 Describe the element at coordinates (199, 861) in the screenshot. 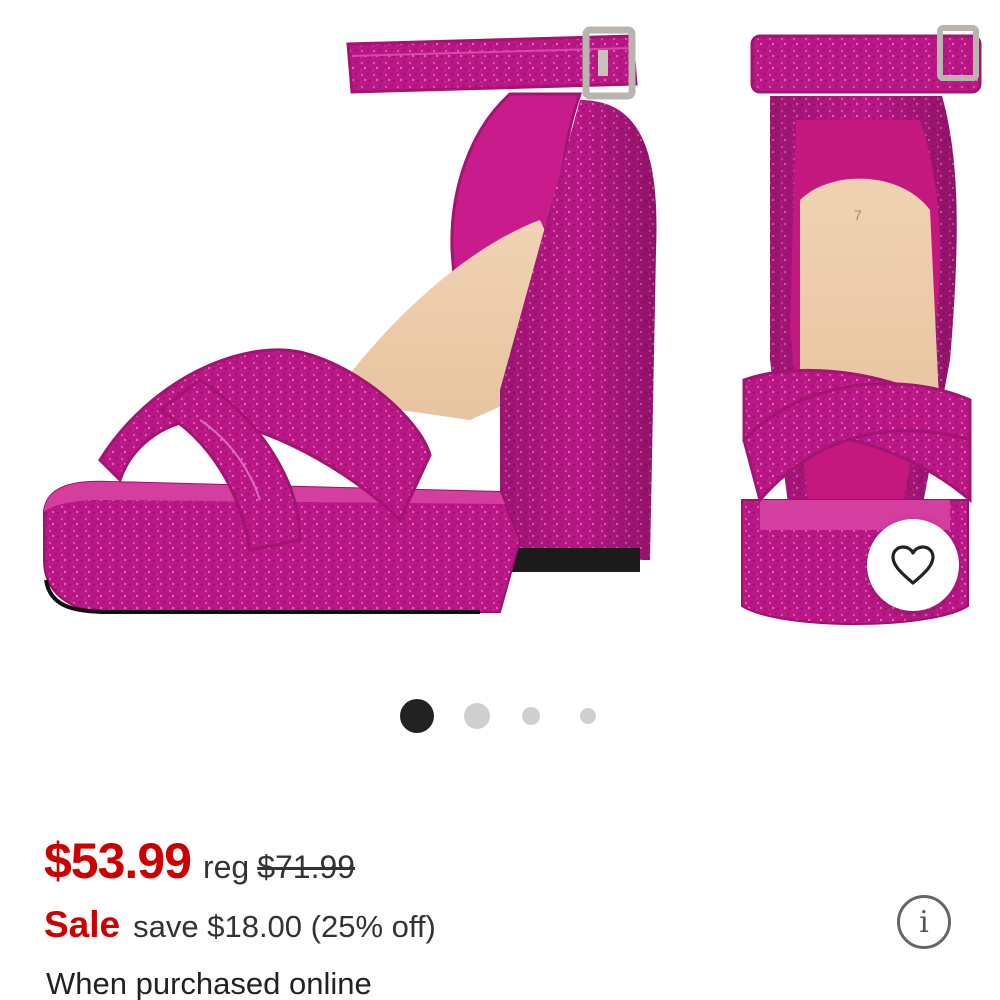

I see `price-row: $53.99 reg $71.99` at that location.